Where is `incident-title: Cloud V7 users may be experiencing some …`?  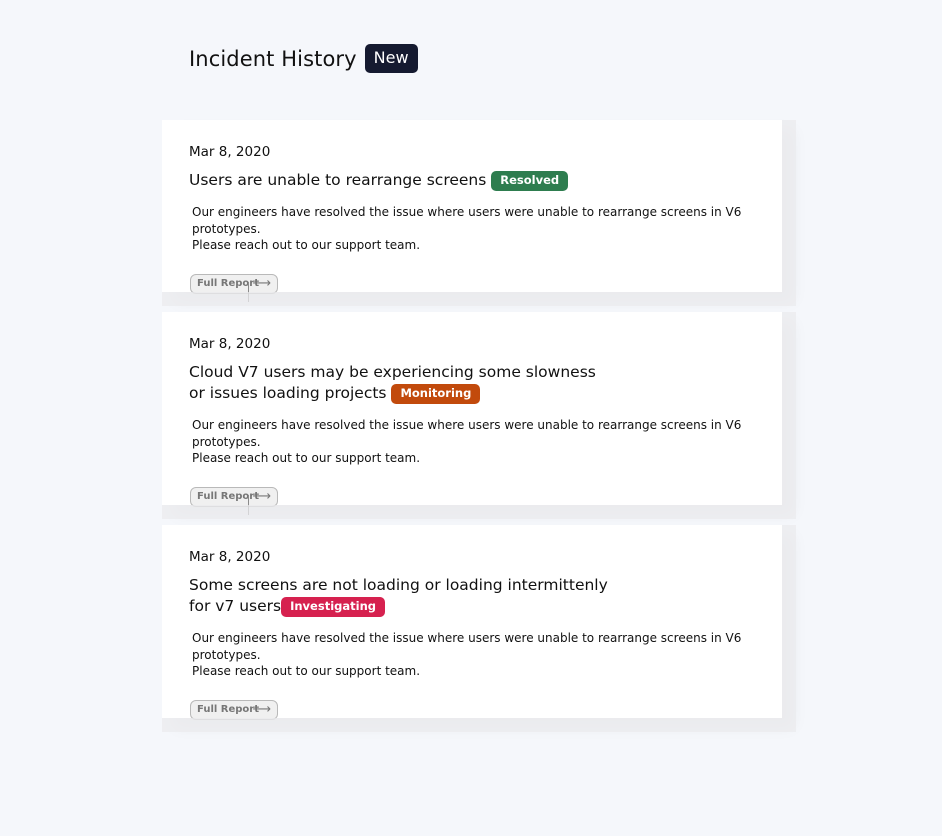
incident-title: Cloud V7 users may be experiencing some … is located at coordinates (399, 383).